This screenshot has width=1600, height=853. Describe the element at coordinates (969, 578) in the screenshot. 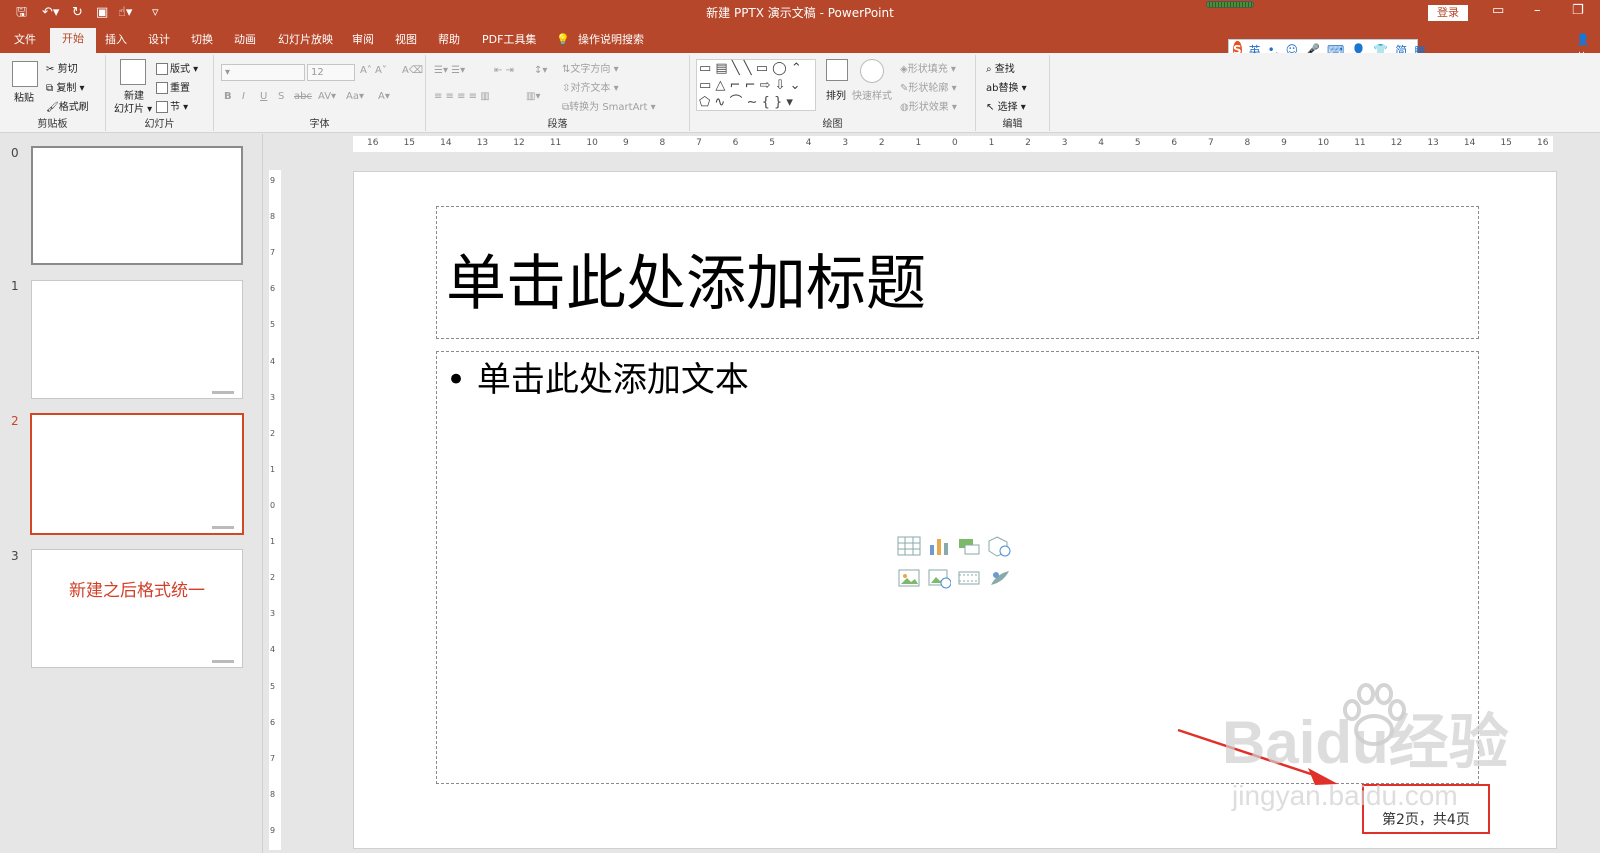

I see `insert-video-icon` at that location.